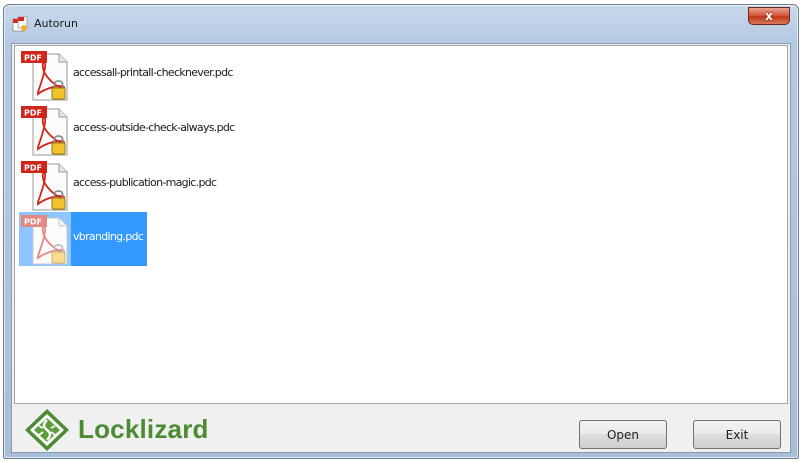  Describe the element at coordinates (229, 185) in the screenshot. I see `file-item: PDF access-publication-magic.pdc` at that location.